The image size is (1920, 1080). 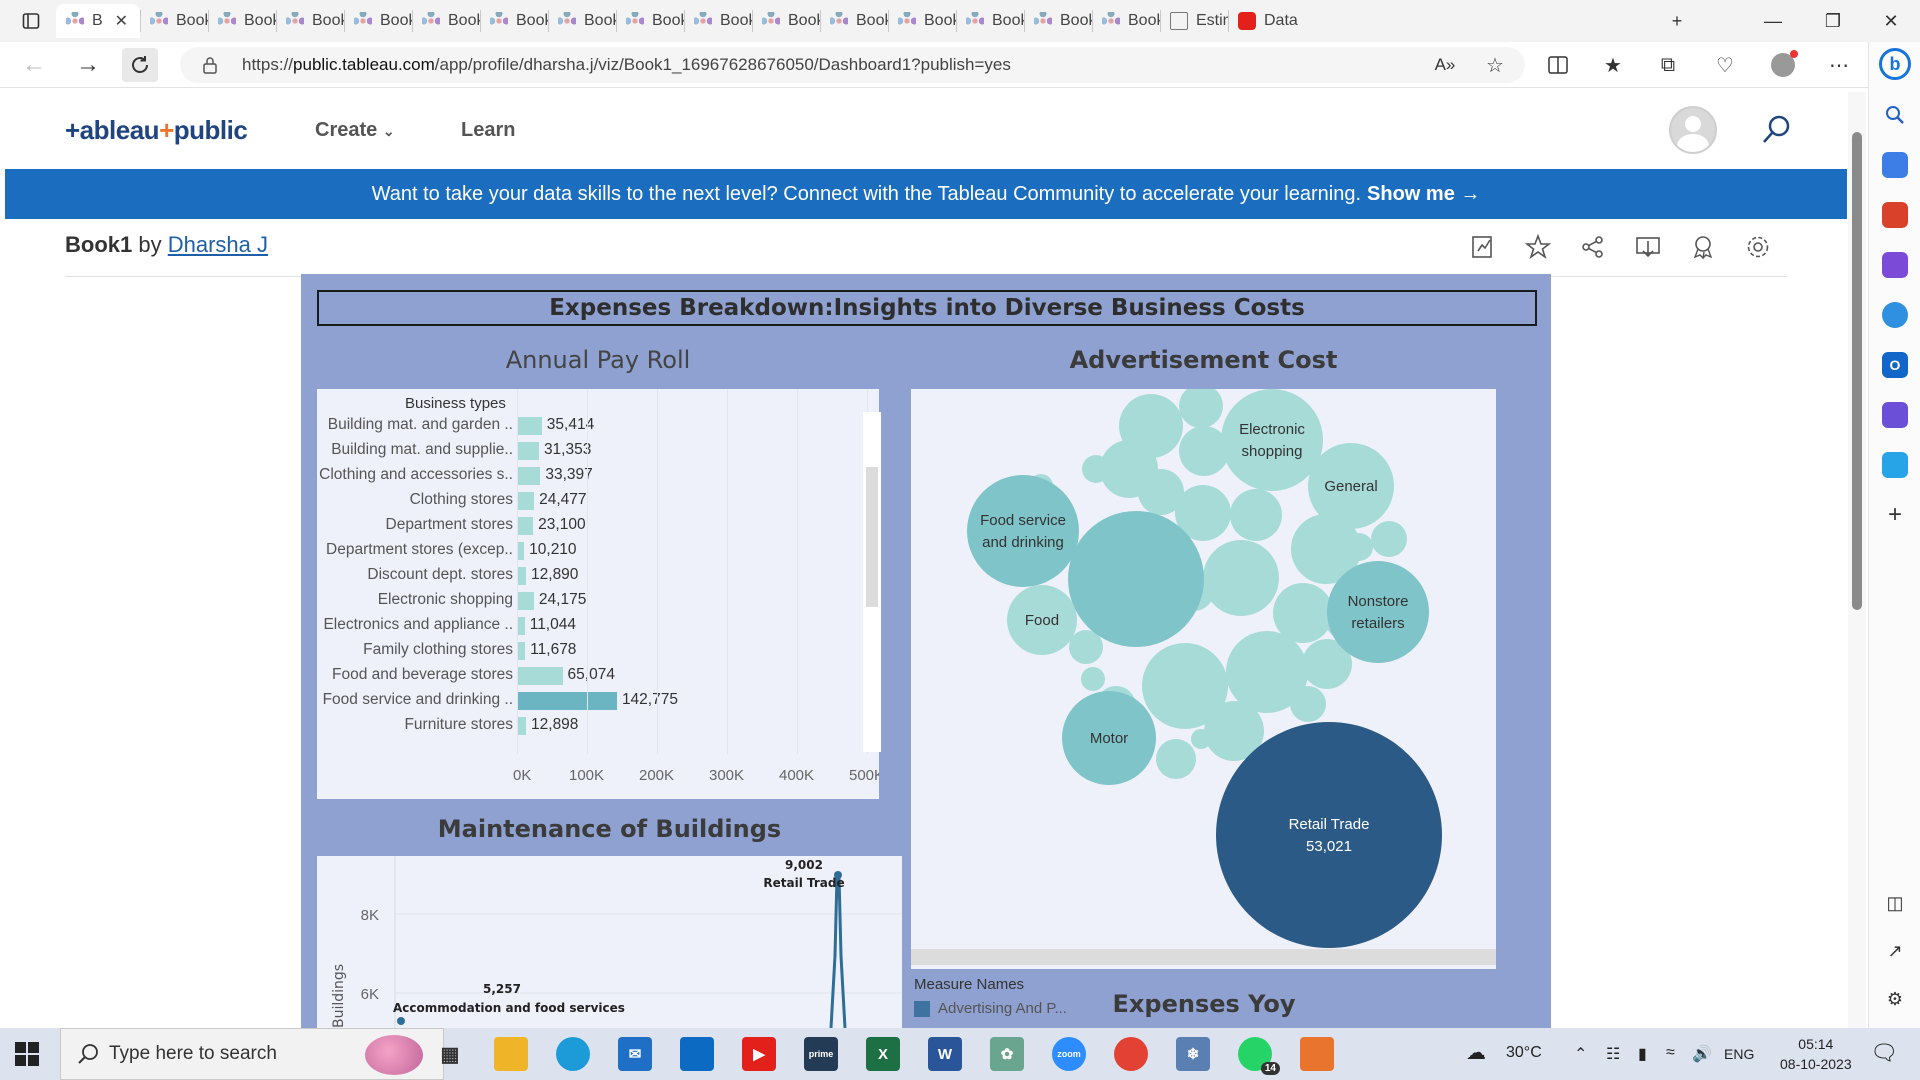 I want to click on external-link-icon: ↗, so click(x=1895, y=951).